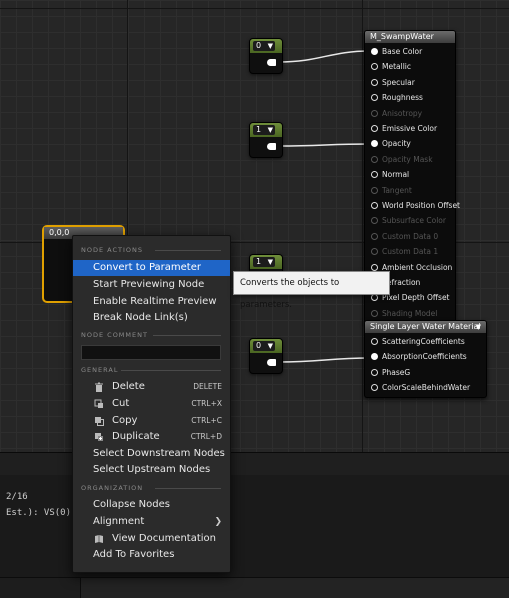 The width and height of the screenshot is (509, 598). I want to click on section-header-general: GENERAL, so click(100, 370).